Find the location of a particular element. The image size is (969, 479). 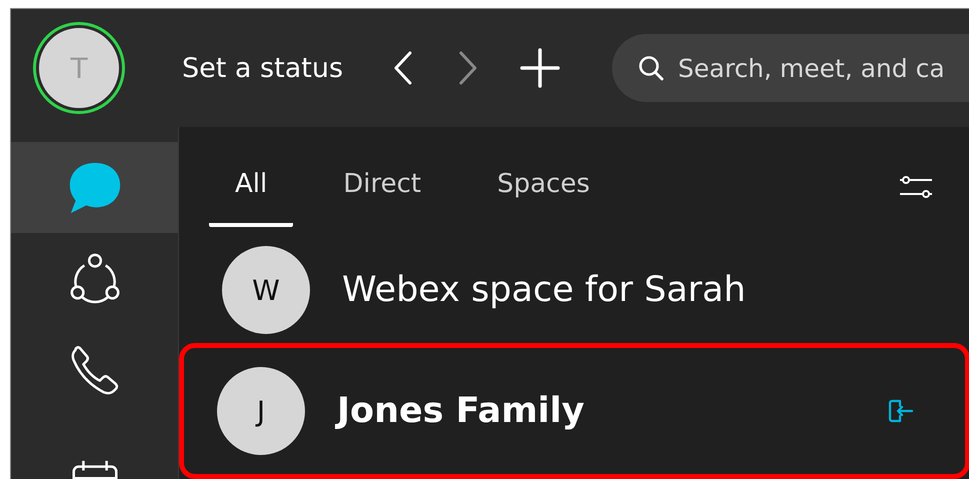

enter-arrow-icon is located at coordinates (901, 411).